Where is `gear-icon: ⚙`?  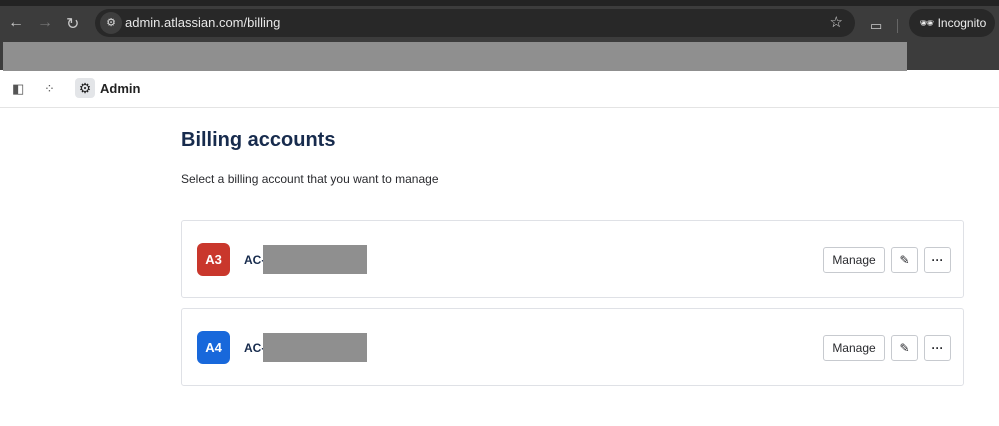 gear-icon: ⚙ is located at coordinates (85, 88).